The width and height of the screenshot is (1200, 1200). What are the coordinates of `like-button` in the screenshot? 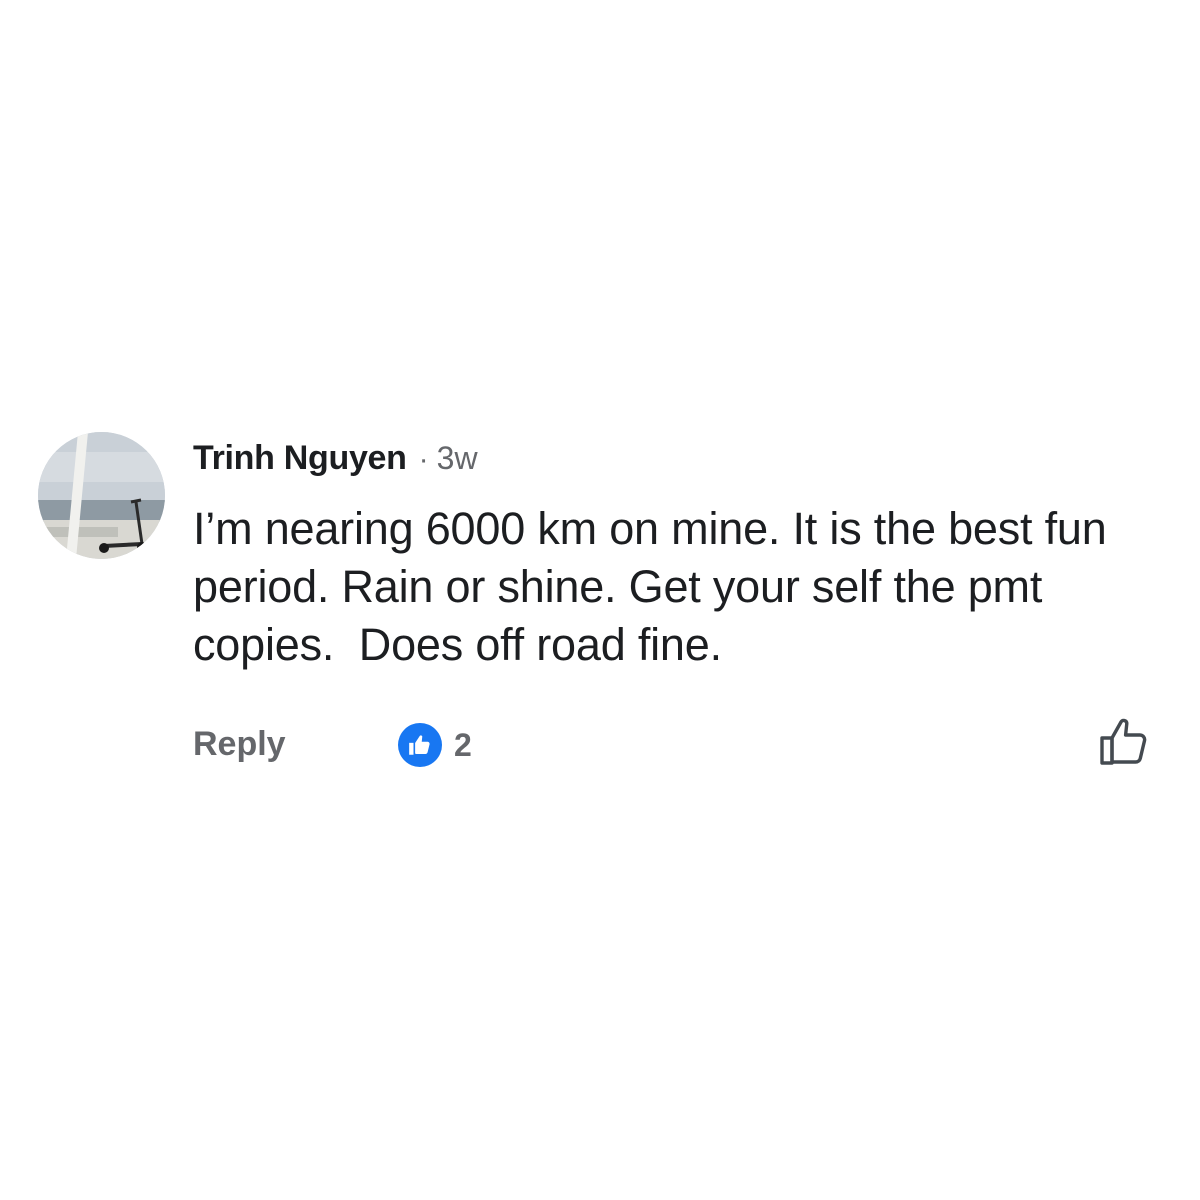 It's located at (1124, 742).